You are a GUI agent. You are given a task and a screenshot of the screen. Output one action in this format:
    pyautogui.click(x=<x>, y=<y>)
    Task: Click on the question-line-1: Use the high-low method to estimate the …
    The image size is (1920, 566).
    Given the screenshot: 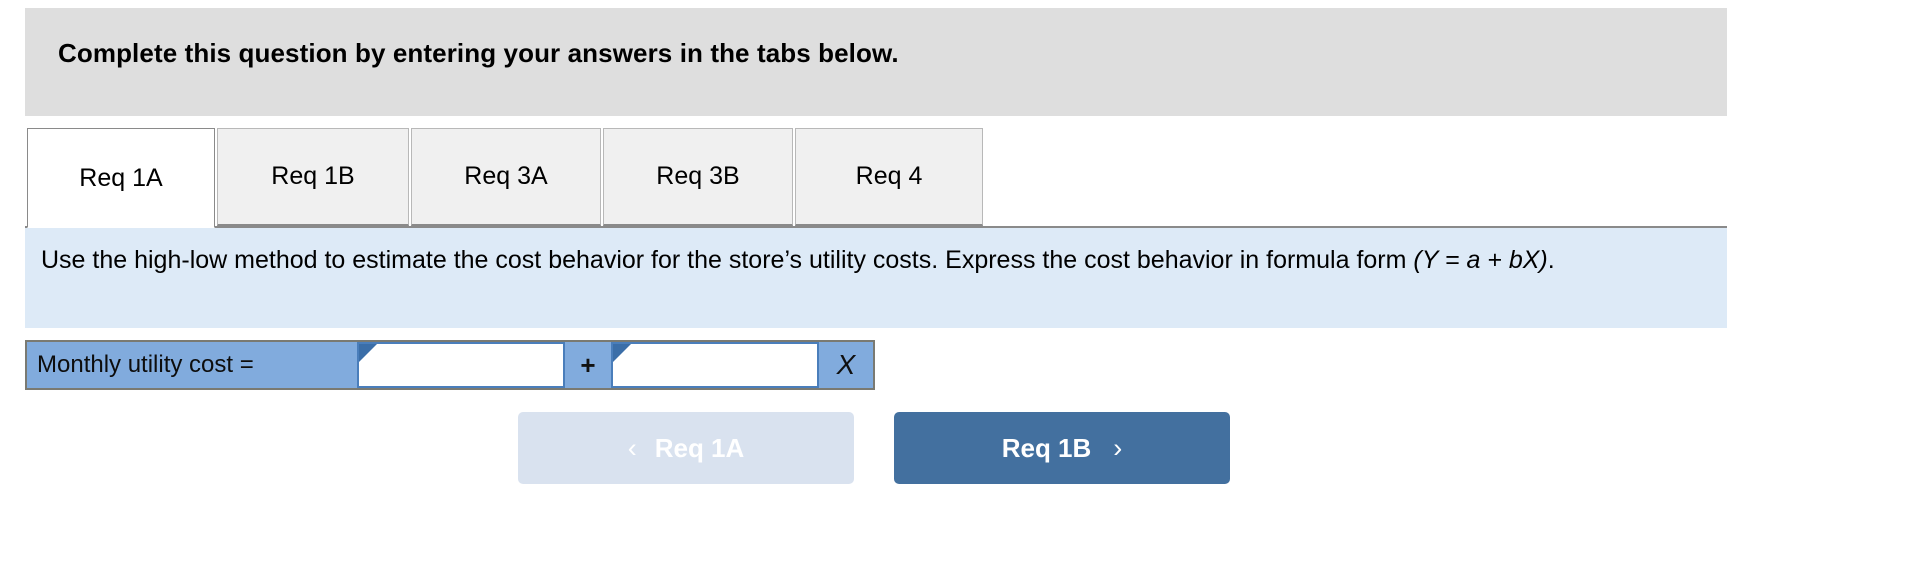 What is the action you would take?
    pyautogui.click(x=724, y=260)
    